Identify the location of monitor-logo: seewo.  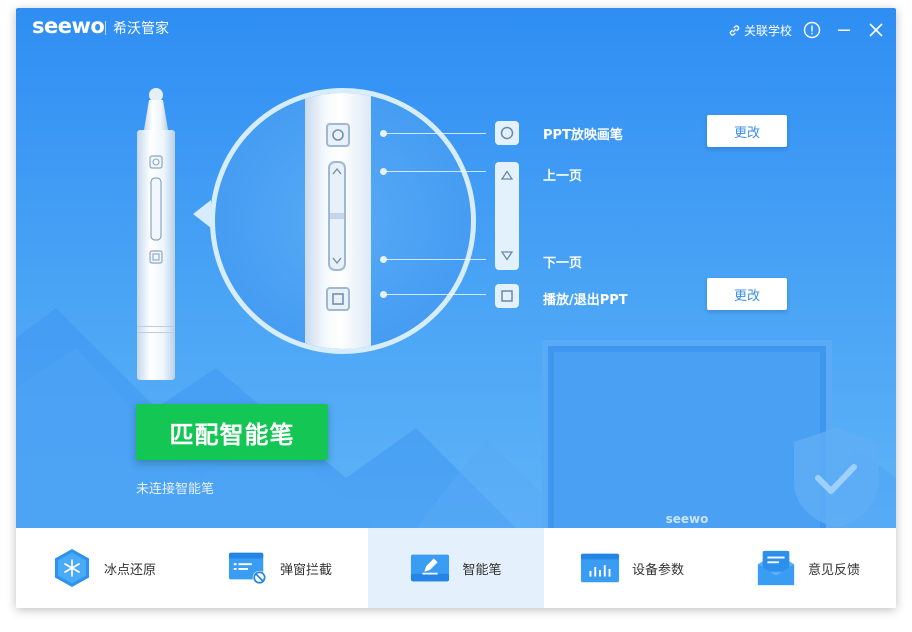
(687, 519).